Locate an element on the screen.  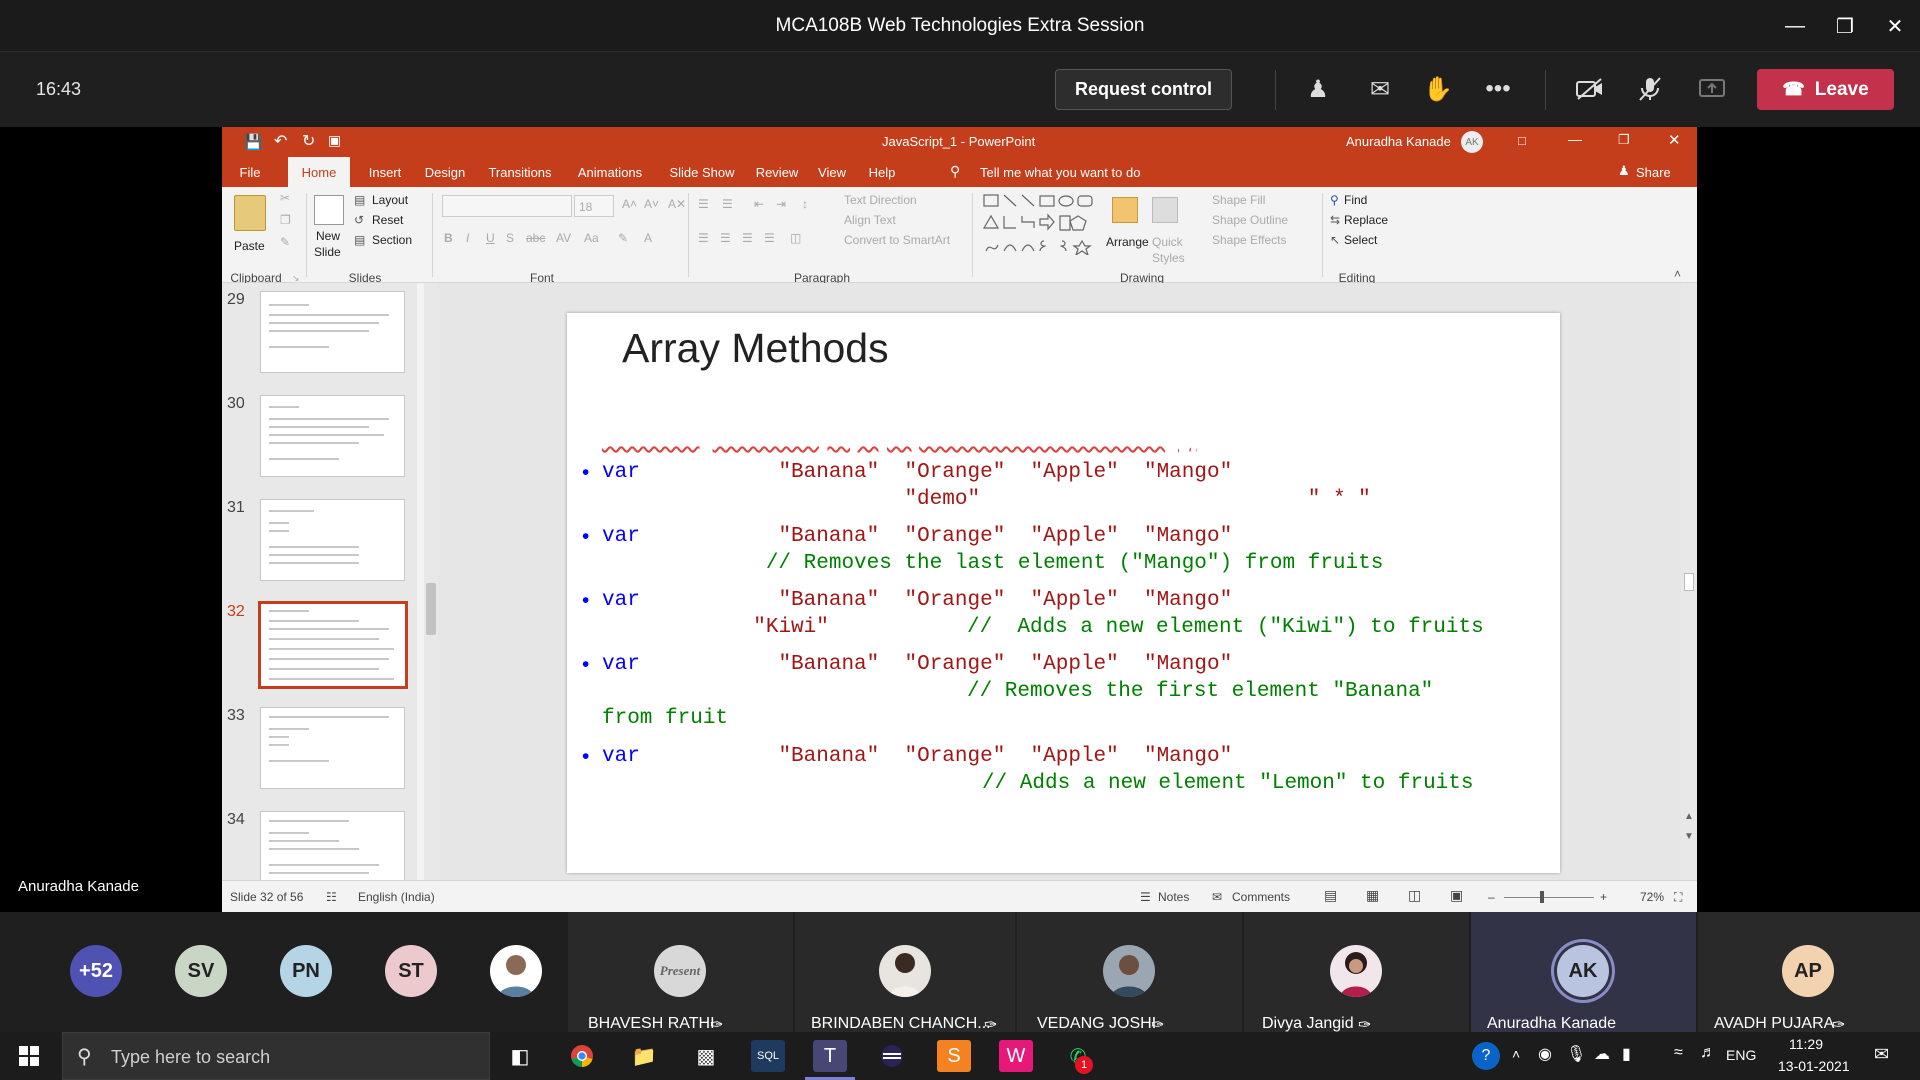
tab-design: Design is located at coordinates (445, 172).